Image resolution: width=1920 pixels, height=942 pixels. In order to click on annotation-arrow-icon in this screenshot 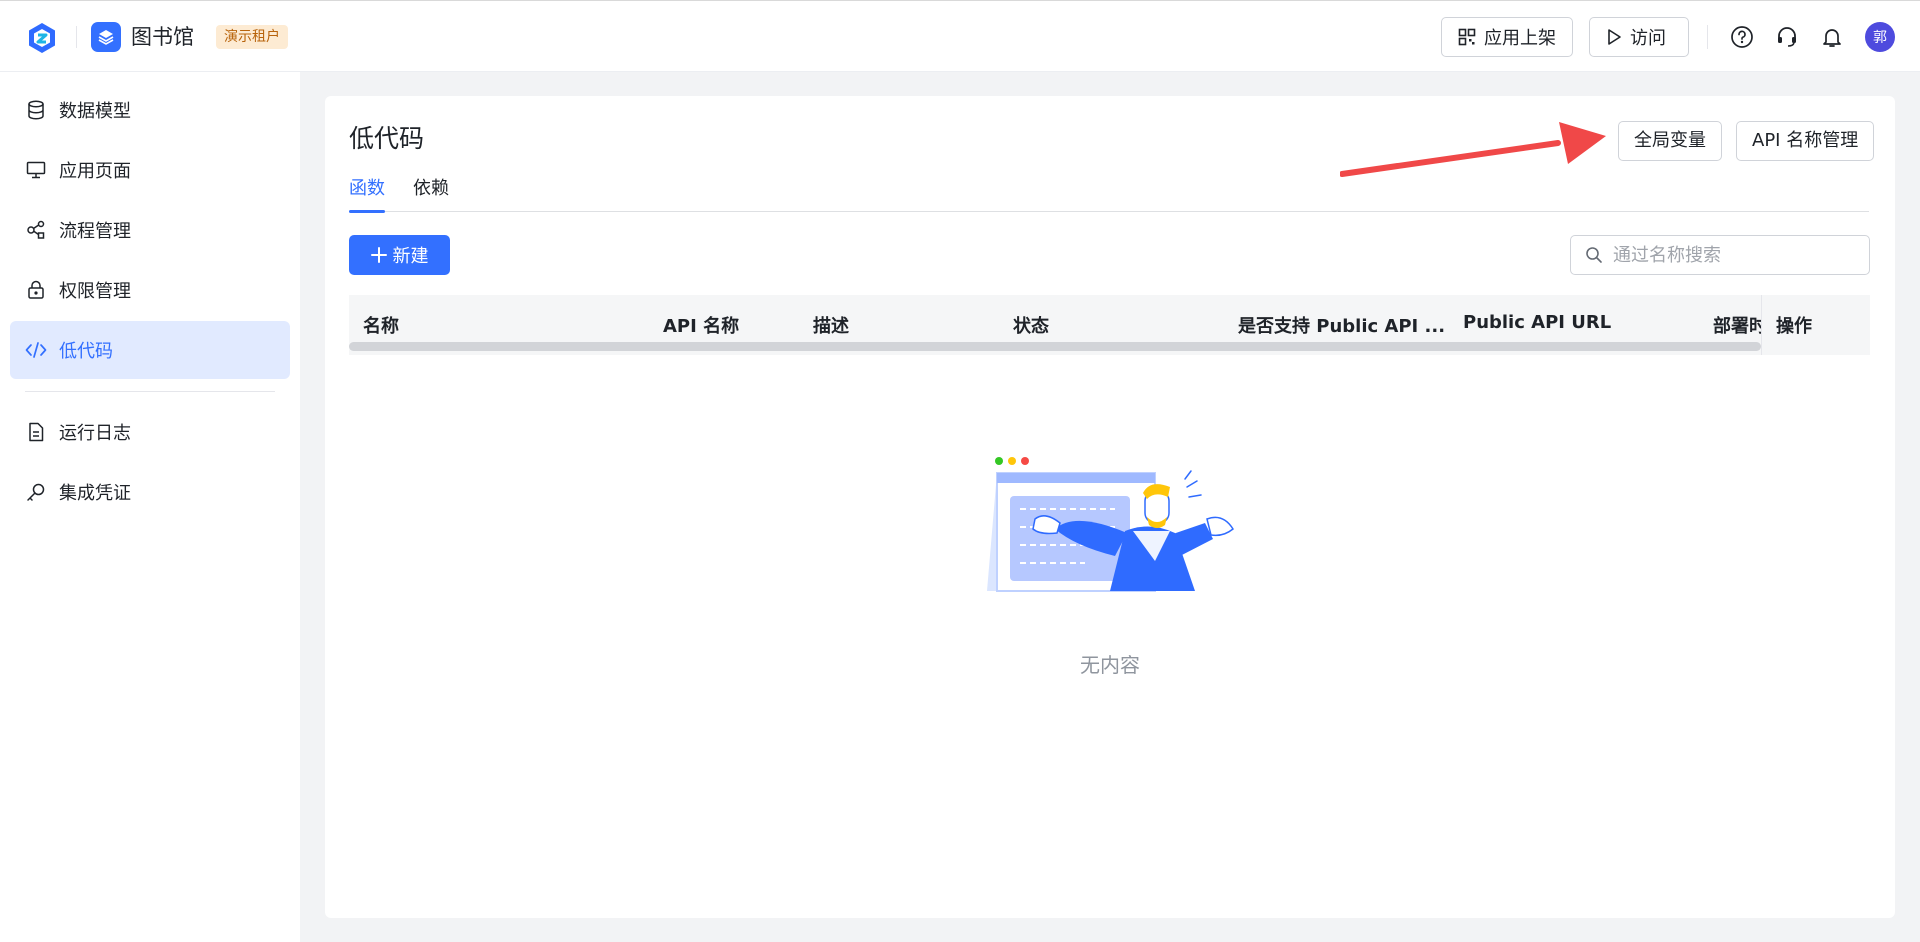, I will do `click(1473, 149)`.